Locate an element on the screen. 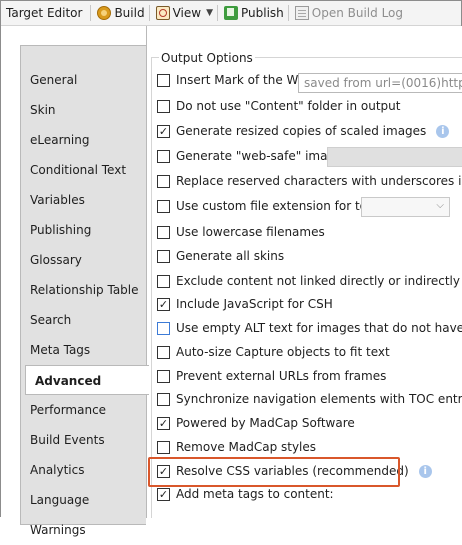  option-row: Insert Mark of the Web is located at coordinates (235, 80).